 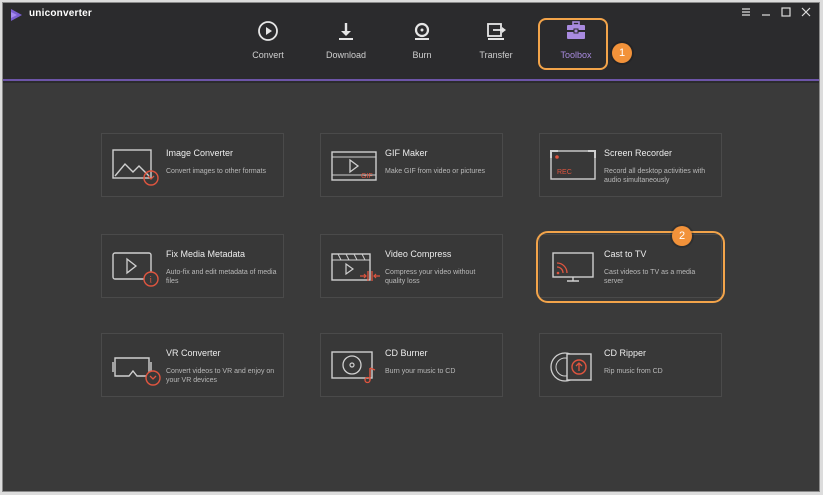 What do you see at coordinates (435, 171) in the screenshot?
I see `tool-description: Make GIF from video or pictures` at bounding box center [435, 171].